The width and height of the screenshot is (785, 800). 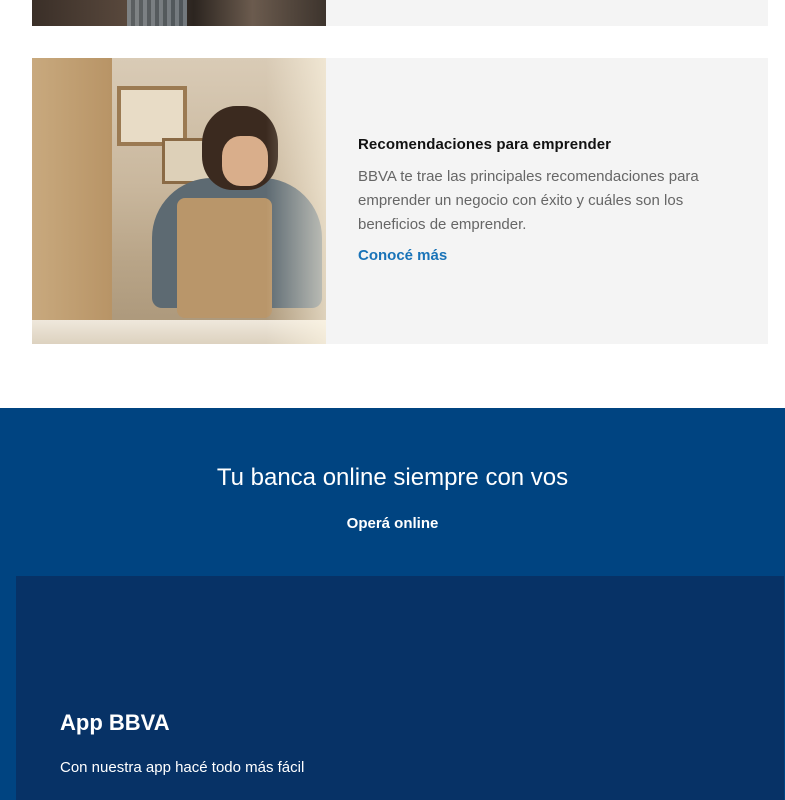 What do you see at coordinates (485, 144) in the screenshot?
I see `card-title: Recomendaciones para emprender` at bounding box center [485, 144].